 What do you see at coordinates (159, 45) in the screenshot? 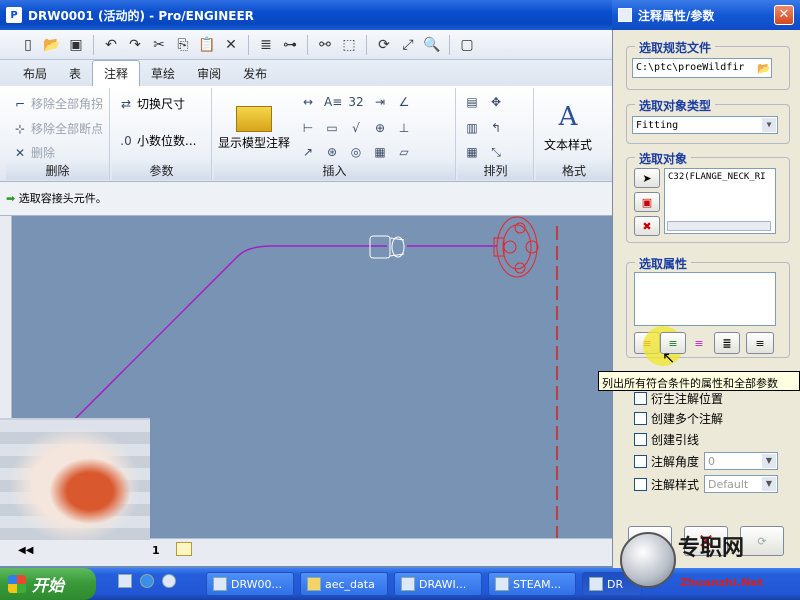
I see `cut-icon: ✂` at bounding box center [159, 45].